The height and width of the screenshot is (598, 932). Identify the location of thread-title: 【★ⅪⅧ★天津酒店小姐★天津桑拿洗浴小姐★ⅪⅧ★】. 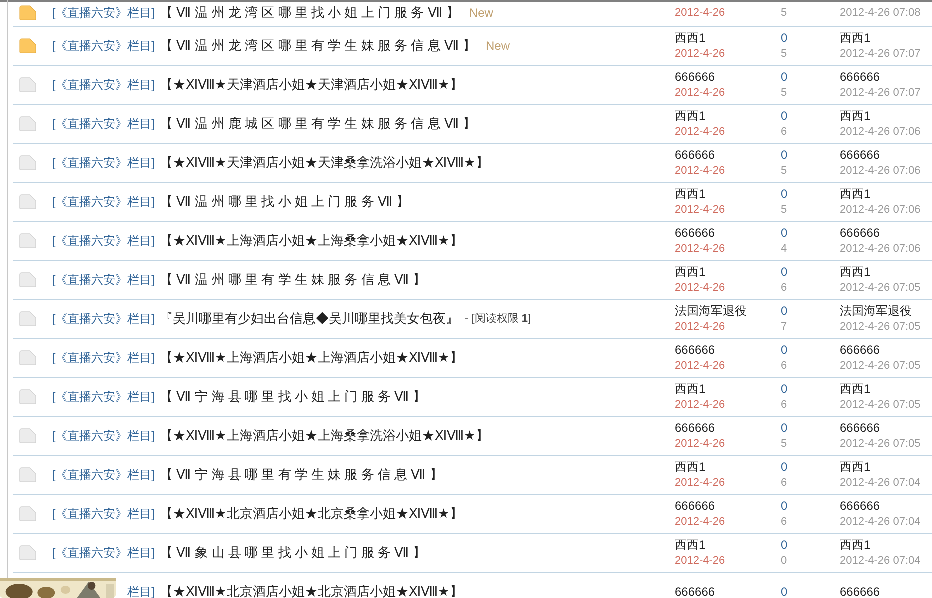
(324, 163).